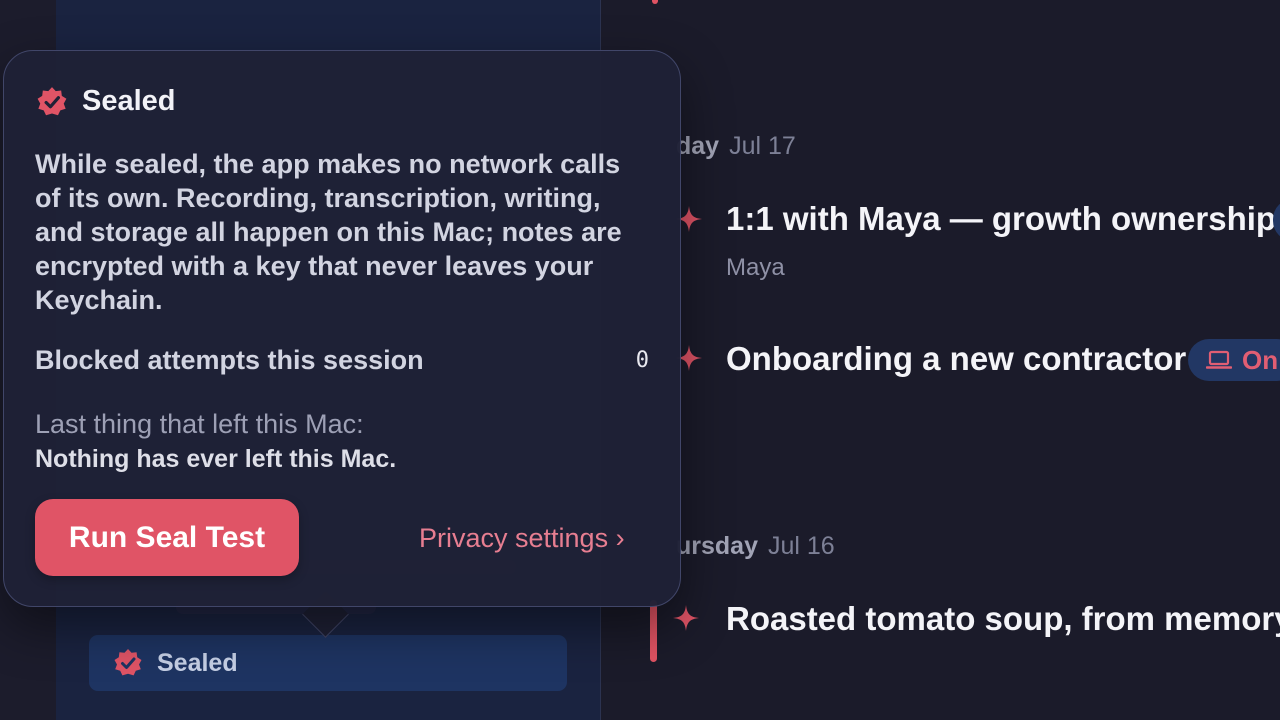 The width and height of the screenshot is (1280, 720). I want to click on day-date: Jul 17, so click(762, 146).